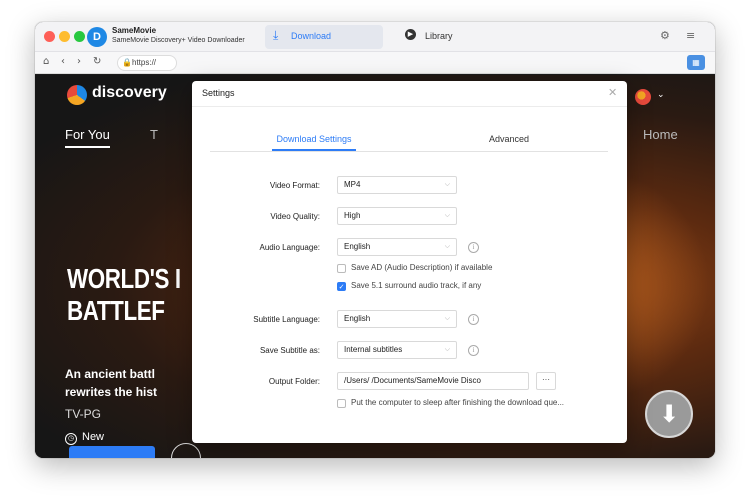 This screenshot has height=502, width=750. What do you see at coordinates (661, 95) in the screenshot?
I see `chevron-down-icon: ⌄` at bounding box center [661, 95].